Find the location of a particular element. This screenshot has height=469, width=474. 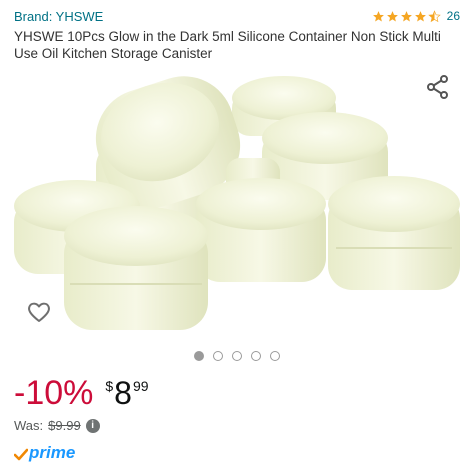

price-whole: 8 is located at coordinates (123, 393).